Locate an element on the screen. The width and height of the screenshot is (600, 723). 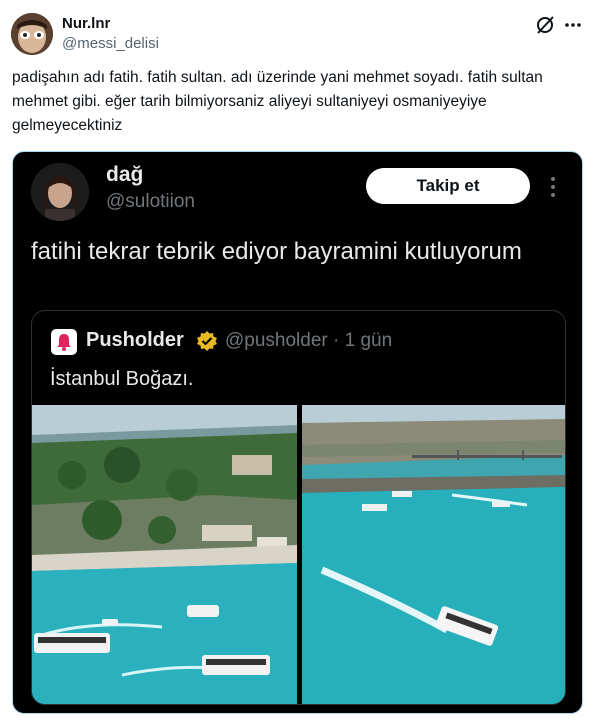
quoted-author-name: Pusholder is located at coordinates (135, 340).